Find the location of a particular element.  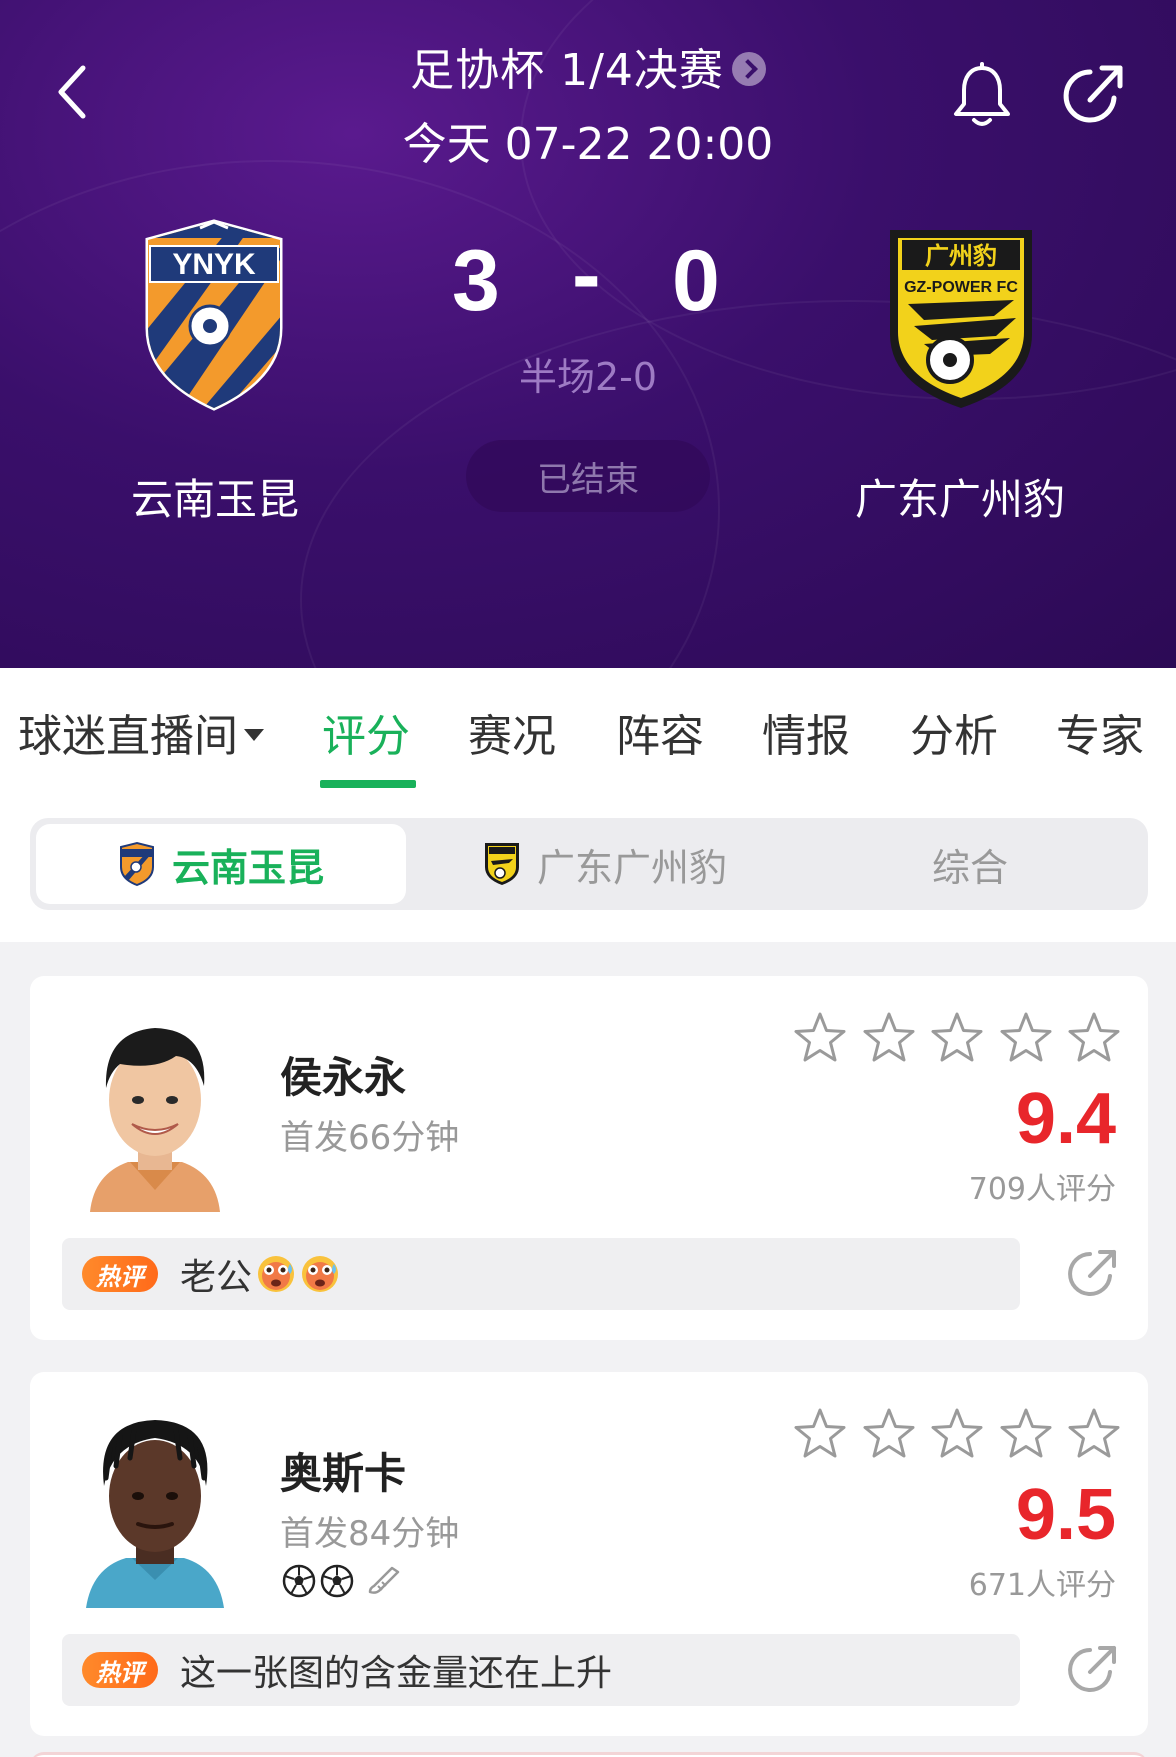

chevron-right-icon is located at coordinates (748, 69).